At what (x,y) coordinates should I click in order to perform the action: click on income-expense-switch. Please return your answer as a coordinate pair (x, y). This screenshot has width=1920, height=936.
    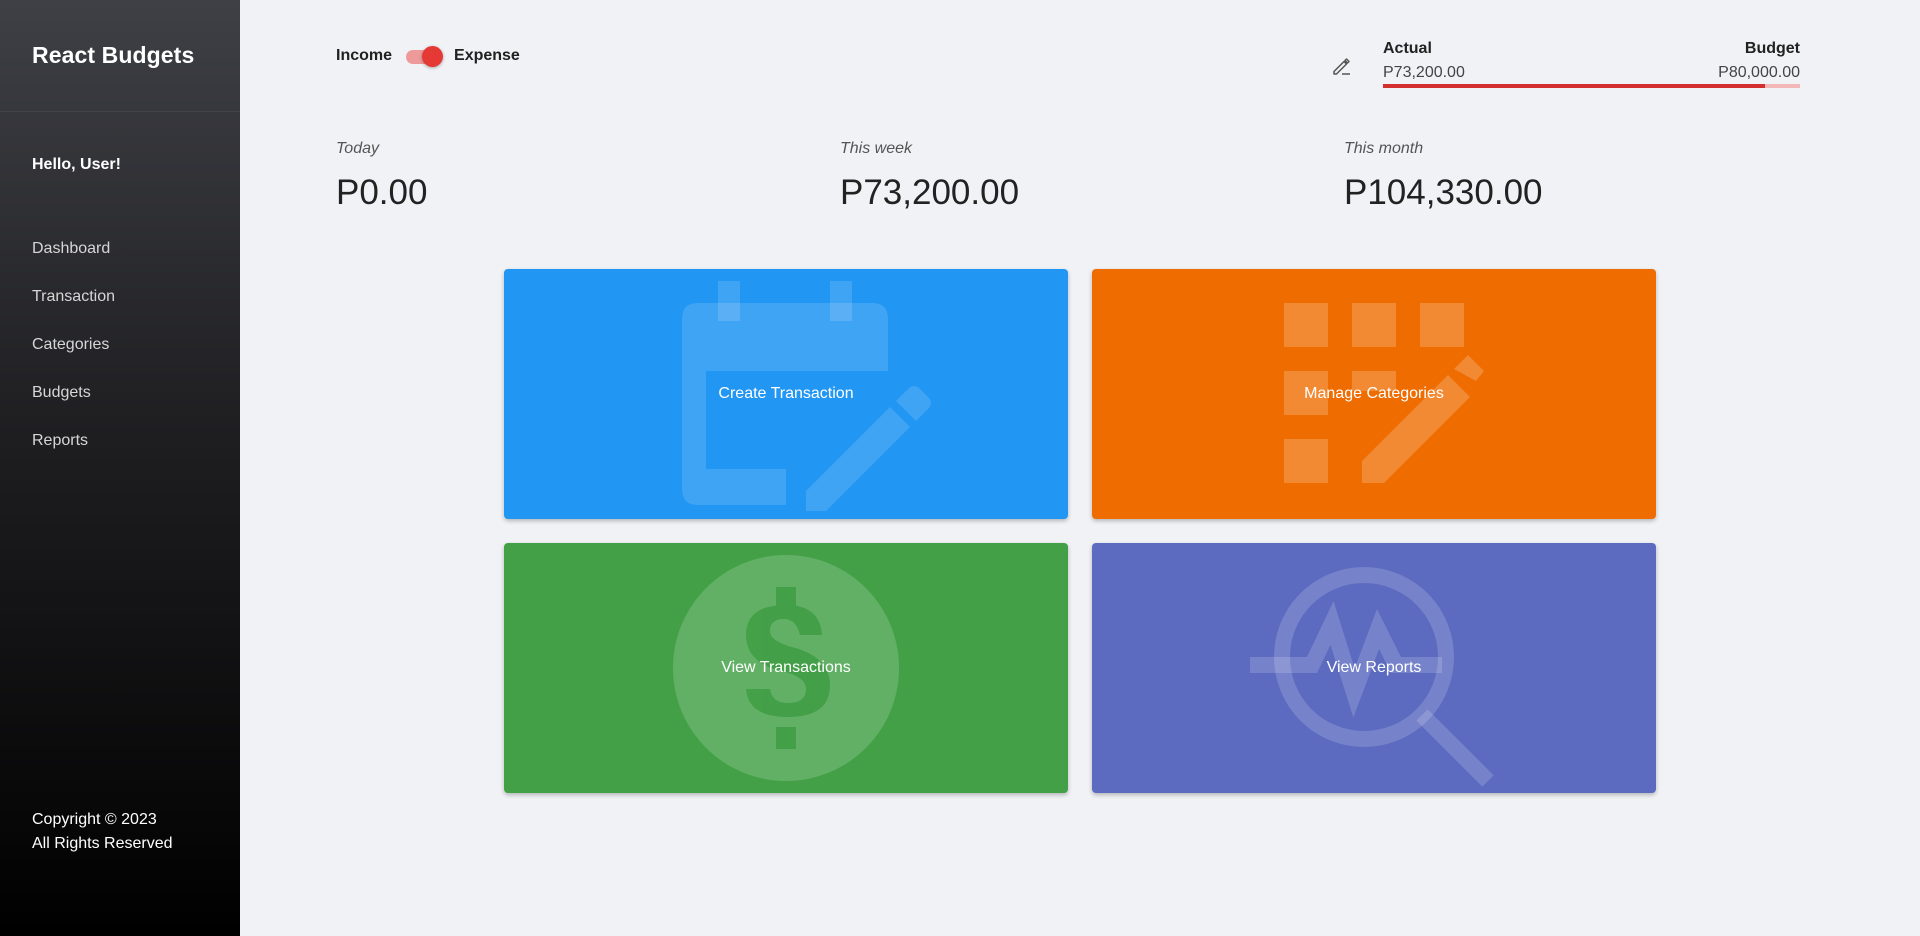
    Looking at the image, I should click on (425, 56).